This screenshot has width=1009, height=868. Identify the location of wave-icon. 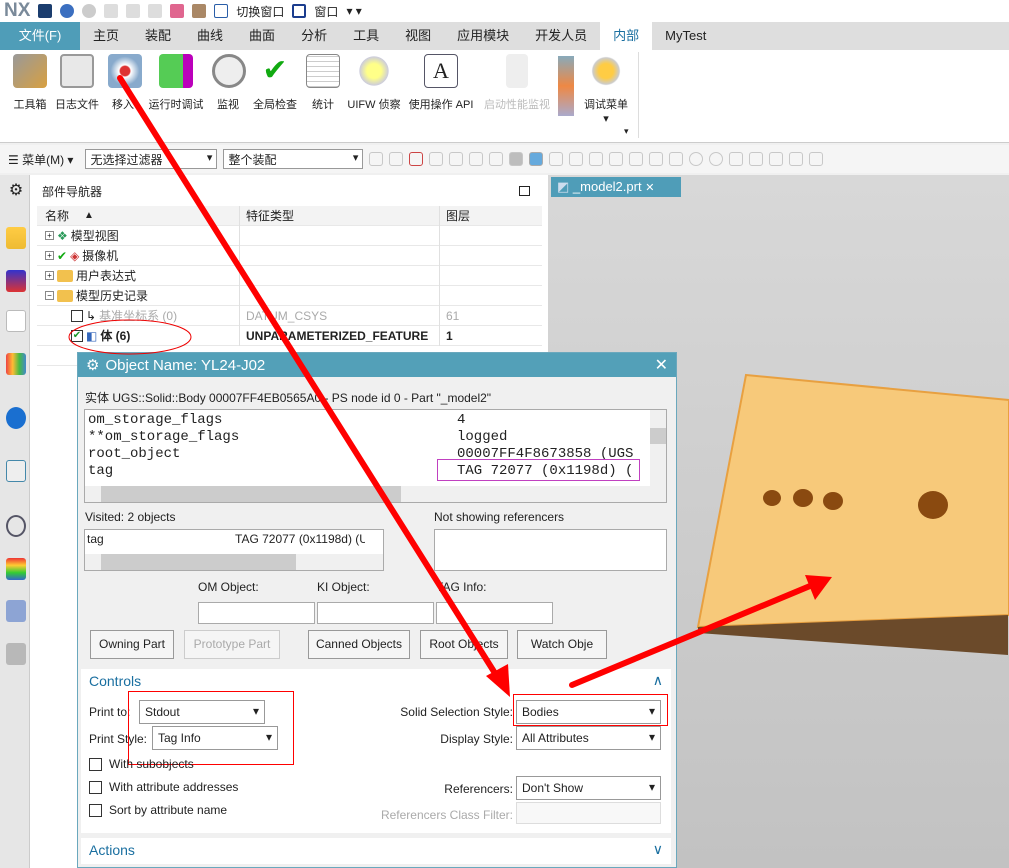
(656, 159).